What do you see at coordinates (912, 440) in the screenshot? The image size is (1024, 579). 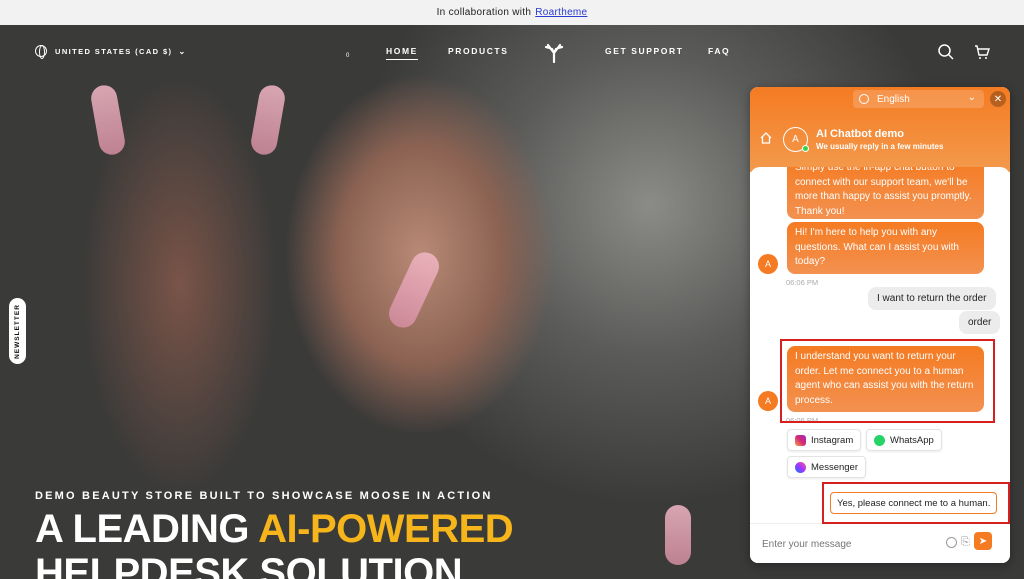 I see `whatsapp-label: WhatsApp` at bounding box center [912, 440].